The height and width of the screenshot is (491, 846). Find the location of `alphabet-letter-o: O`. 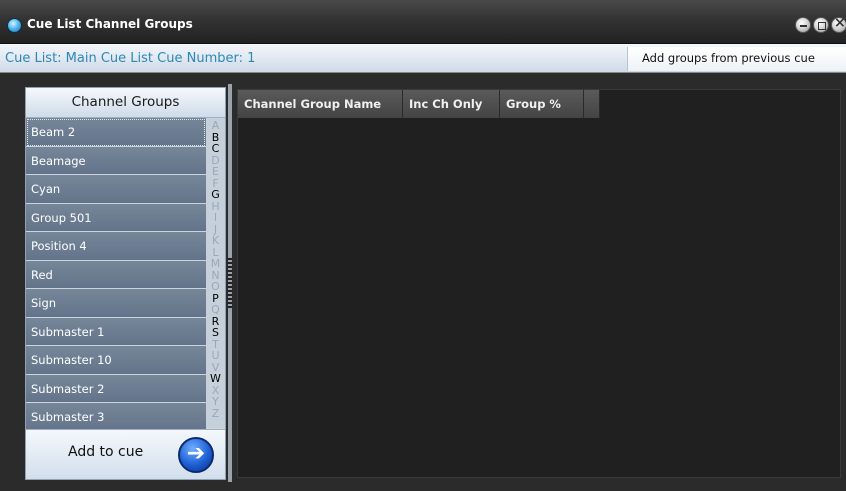

alphabet-letter-o: O is located at coordinates (215, 287).